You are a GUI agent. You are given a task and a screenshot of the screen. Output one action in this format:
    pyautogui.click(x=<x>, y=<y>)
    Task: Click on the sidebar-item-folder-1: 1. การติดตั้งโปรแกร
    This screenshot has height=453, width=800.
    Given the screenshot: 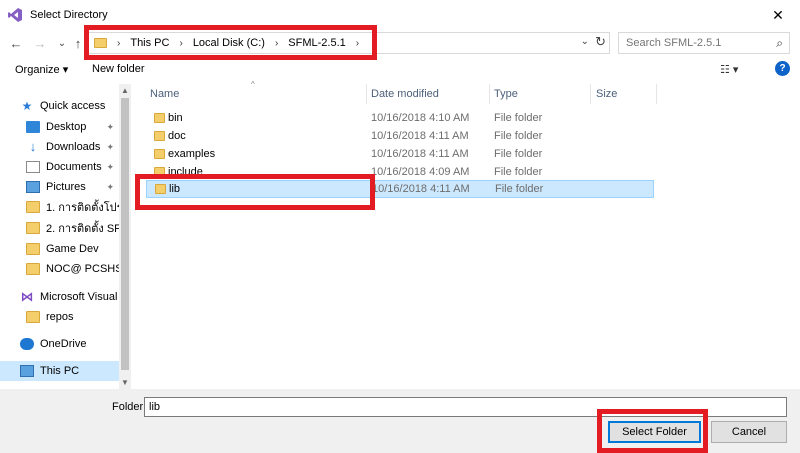 What is the action you would take?
    pyautogui.click(x=60, y=207)
    